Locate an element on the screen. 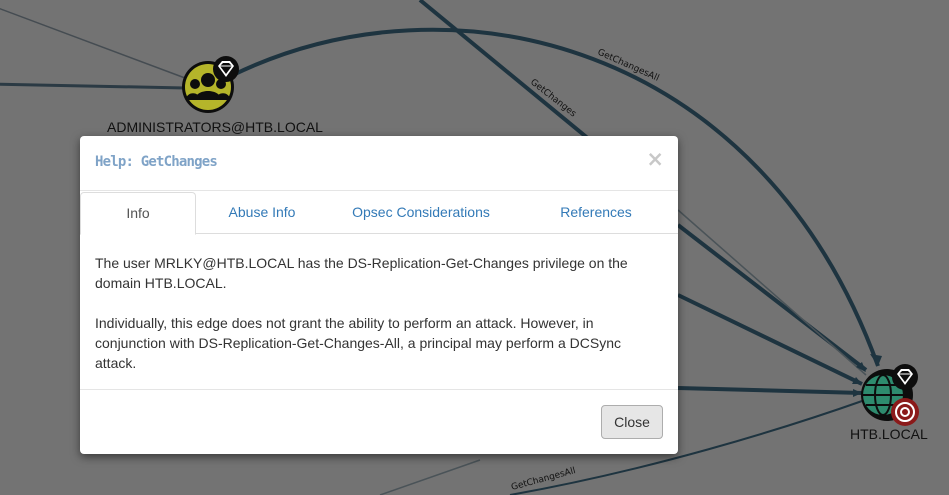 Image resolution: width=949 pixels, height=495 pixels. close-icon: × is located at coordinates (655, 159).